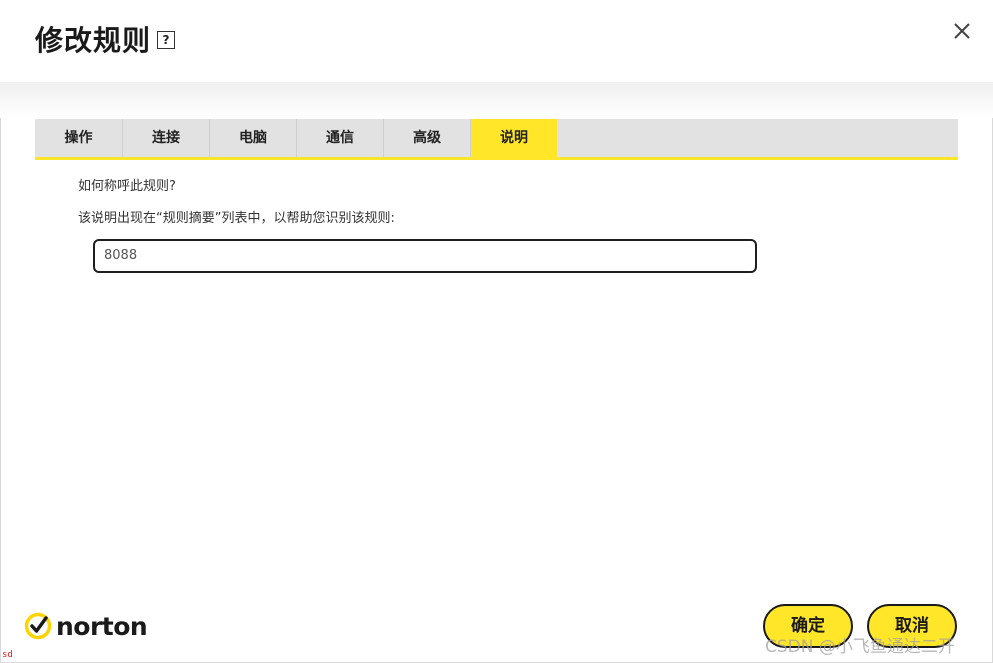 Image resolution: width=993 pixels, height=663 pixels. What do you see at coordinates (514, 138) in the screenshot?
I see `tab-description: 说明` at bounding box center [514, 138].